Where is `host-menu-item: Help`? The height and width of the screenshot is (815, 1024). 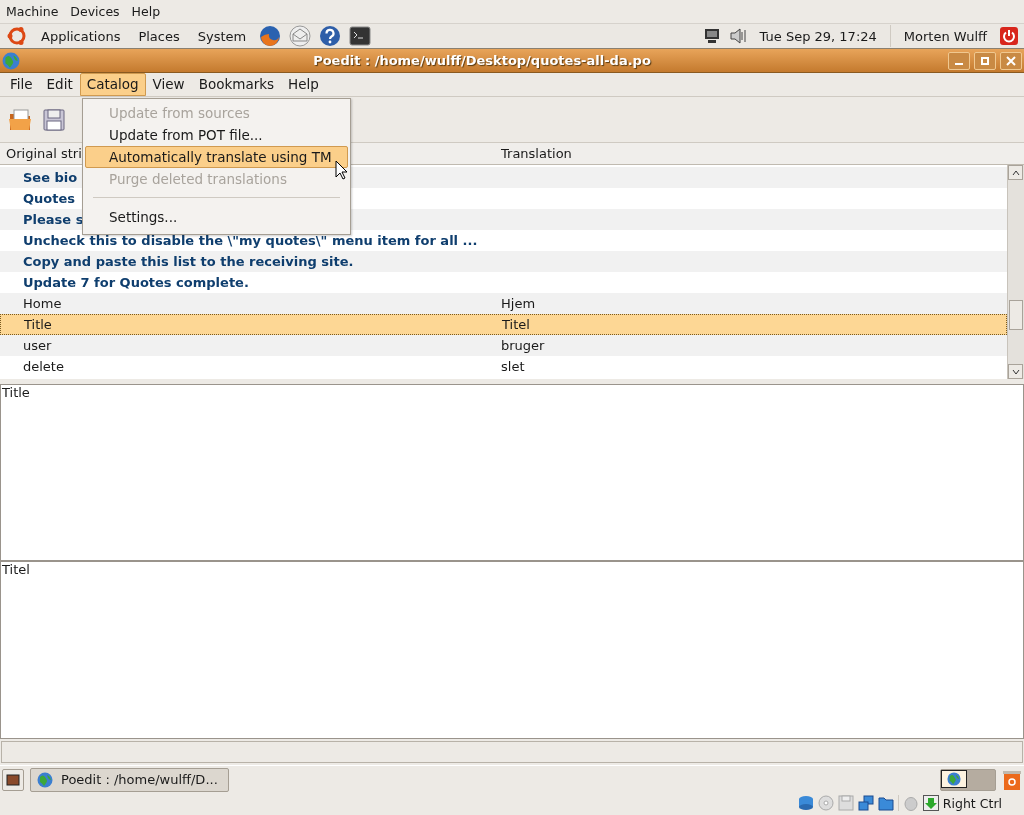 host-menu-item: Help is located at coordinates (146, 11).